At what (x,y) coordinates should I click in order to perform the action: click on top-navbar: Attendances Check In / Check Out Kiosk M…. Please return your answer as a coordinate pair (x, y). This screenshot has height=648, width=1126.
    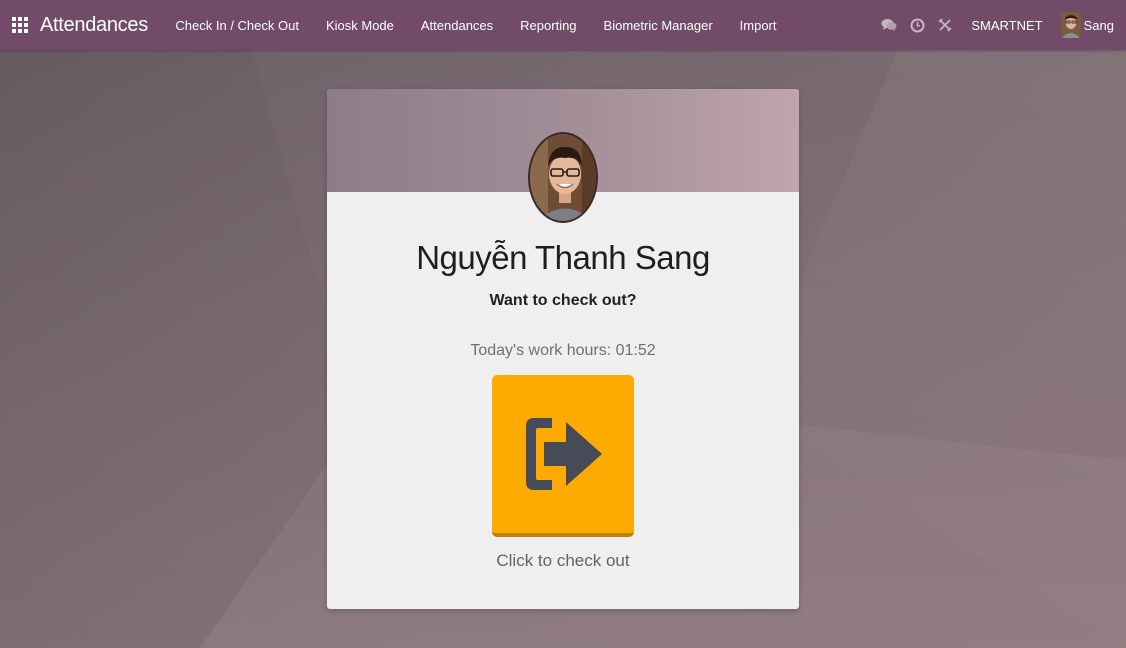
    Looking at the image, I should click on (563, 25).